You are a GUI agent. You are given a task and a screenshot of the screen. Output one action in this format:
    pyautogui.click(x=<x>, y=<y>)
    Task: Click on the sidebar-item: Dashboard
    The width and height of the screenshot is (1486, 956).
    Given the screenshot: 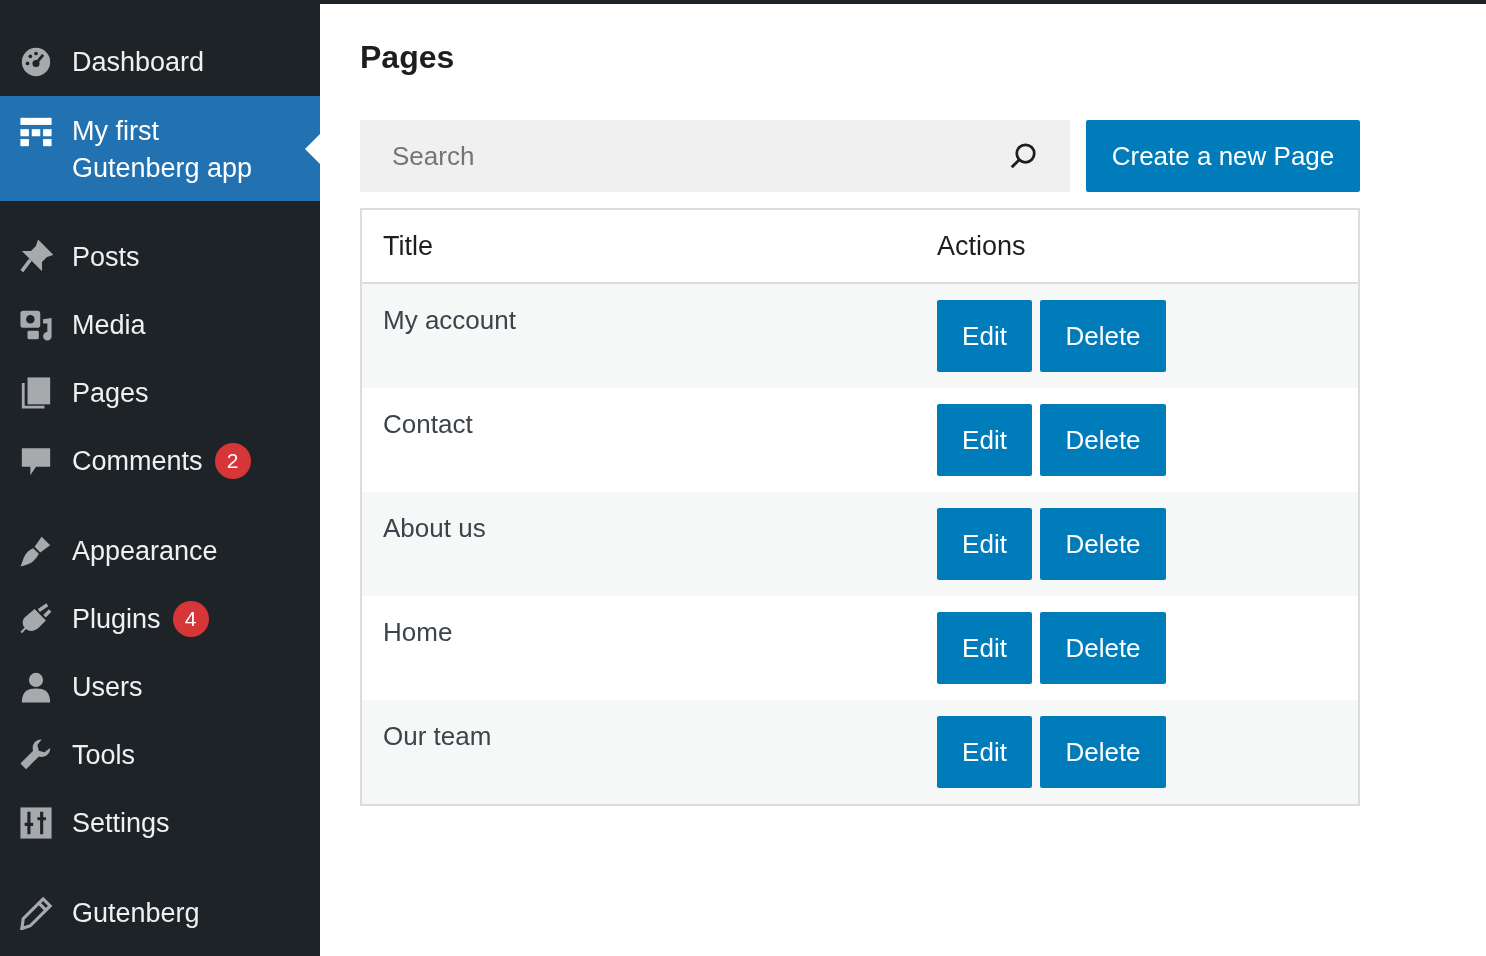 What is the action you would take?
    pyautogui.click(x=160, y=62)
    